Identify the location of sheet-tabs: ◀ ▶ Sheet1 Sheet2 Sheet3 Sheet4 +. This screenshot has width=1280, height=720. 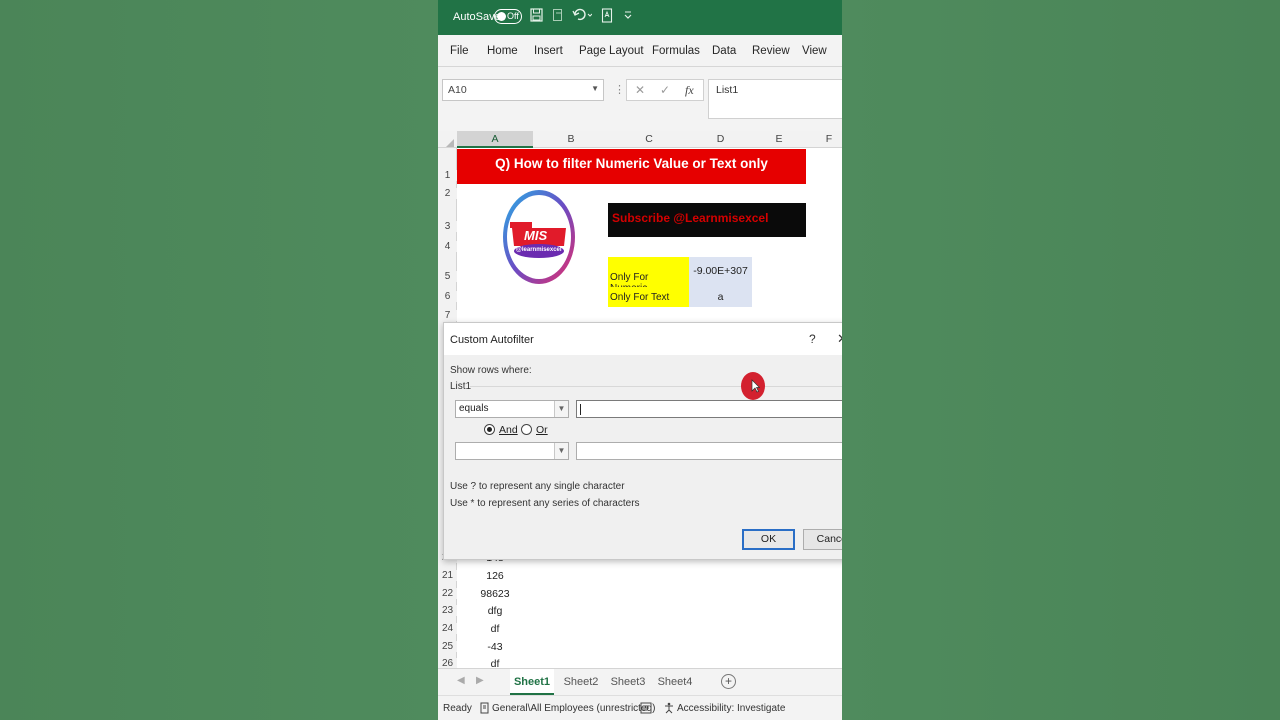
(640, 681).